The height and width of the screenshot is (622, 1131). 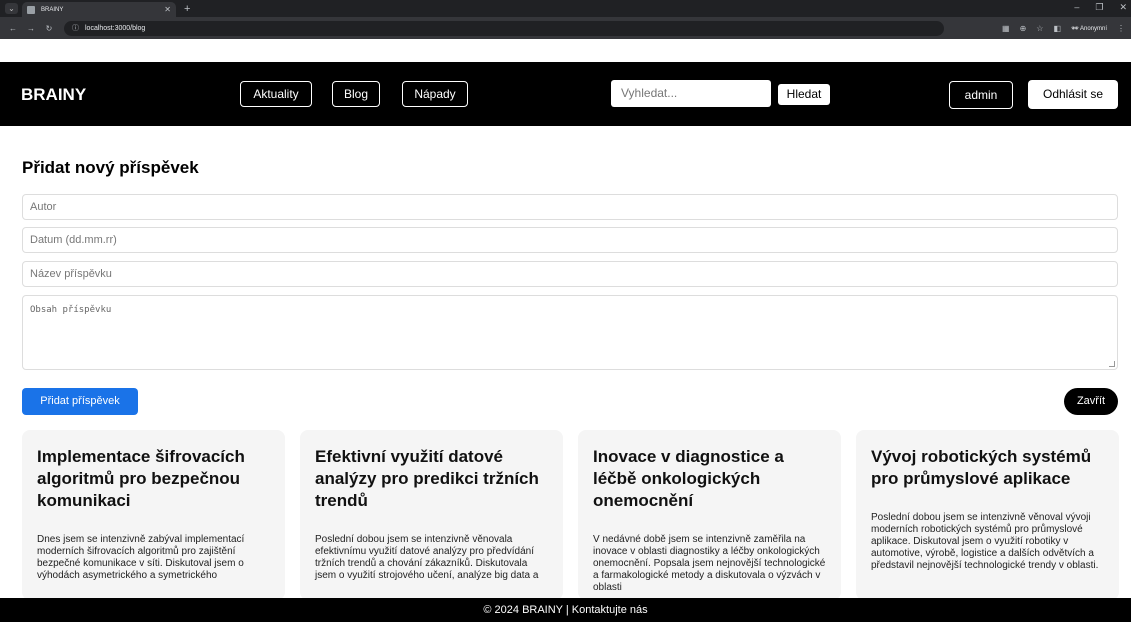 What do you see at coordinates (1039, 28) in the screenshot?
I see `bookmark-star-icon: ☆` at bounding box center [1039, 28].